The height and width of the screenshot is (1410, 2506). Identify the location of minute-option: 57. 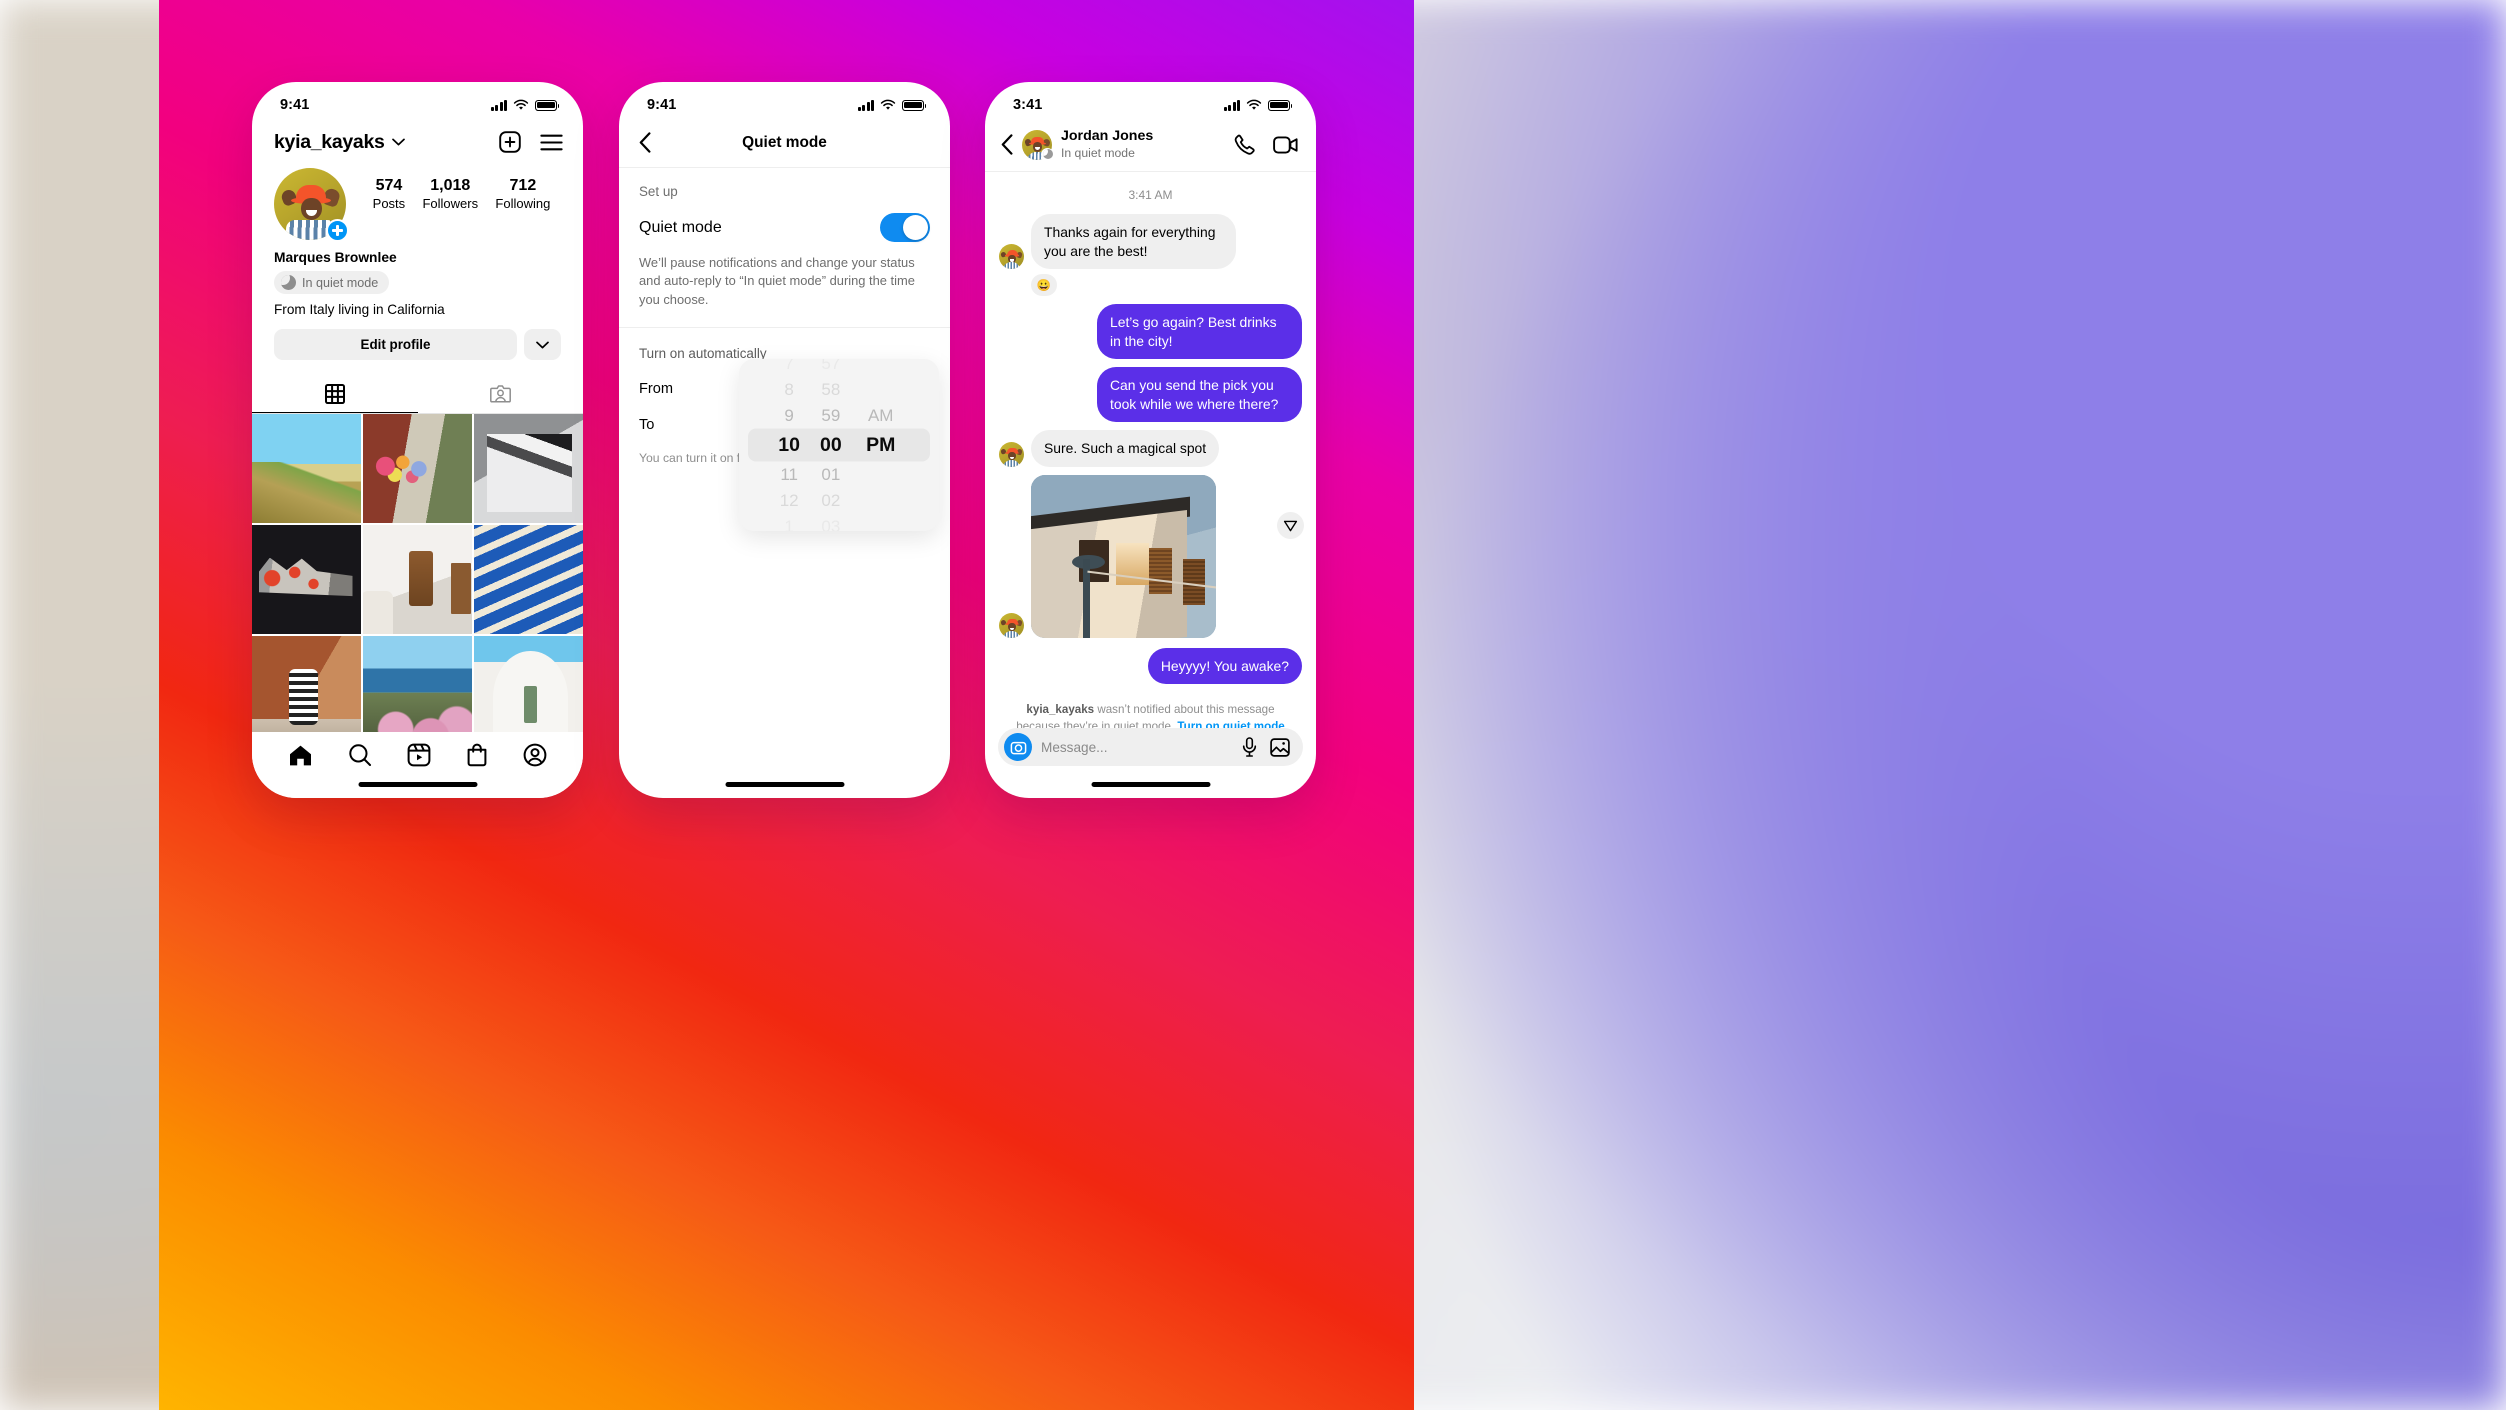
(830, 368).